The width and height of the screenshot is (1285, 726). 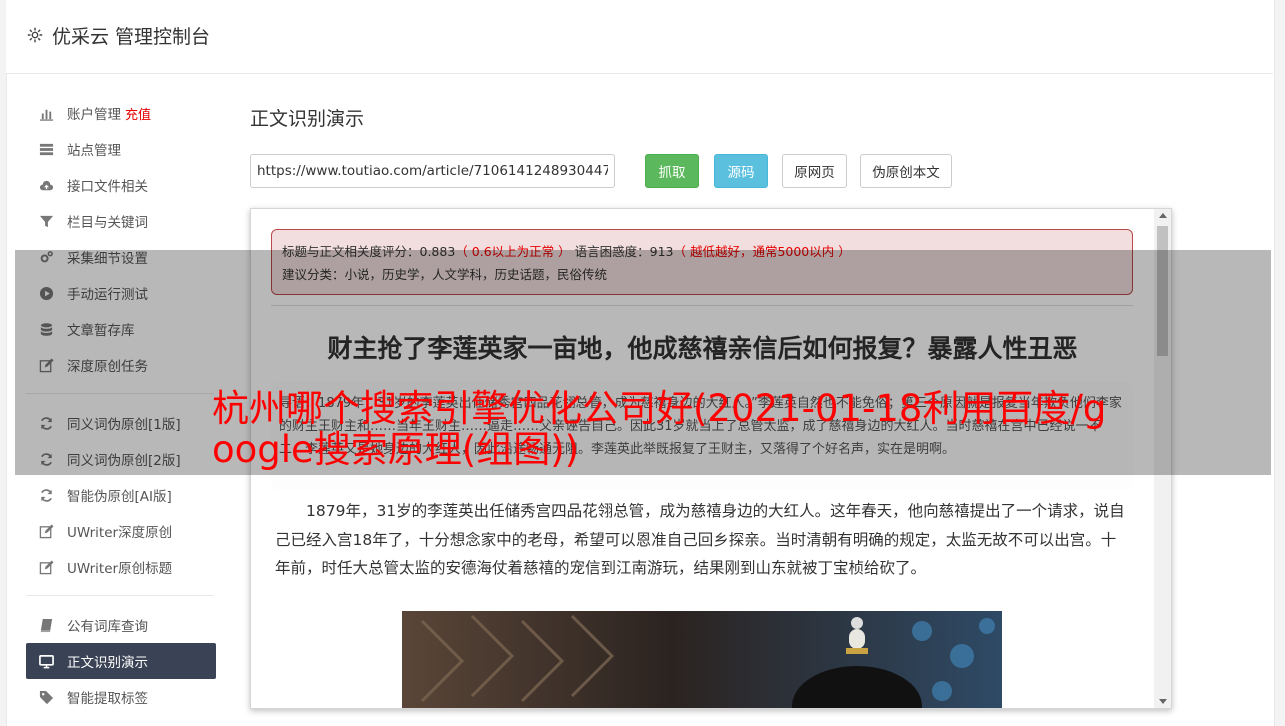 I want to click on sidebar-item: 同义词伪原创[2版], so click(x=121, y=459).